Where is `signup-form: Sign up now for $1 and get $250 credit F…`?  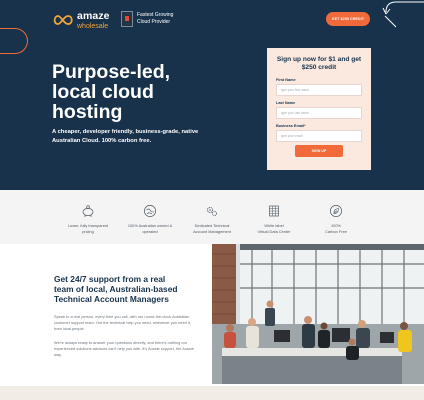 signup-form: Sign up now for $1 and get $250 credit F… is located at coordinates (319, 109).